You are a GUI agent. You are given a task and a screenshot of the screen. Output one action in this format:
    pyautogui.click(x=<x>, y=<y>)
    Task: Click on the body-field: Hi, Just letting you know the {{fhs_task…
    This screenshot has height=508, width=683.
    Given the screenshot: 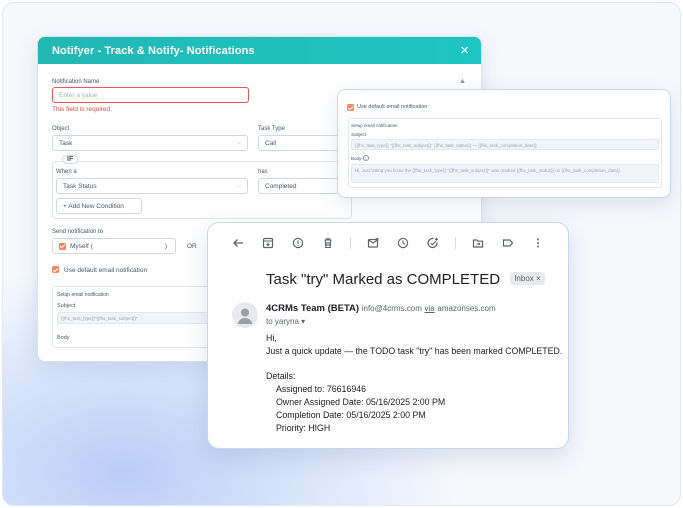 What is the action you would take?
    pyautogui.click(x=505, y=173)
    